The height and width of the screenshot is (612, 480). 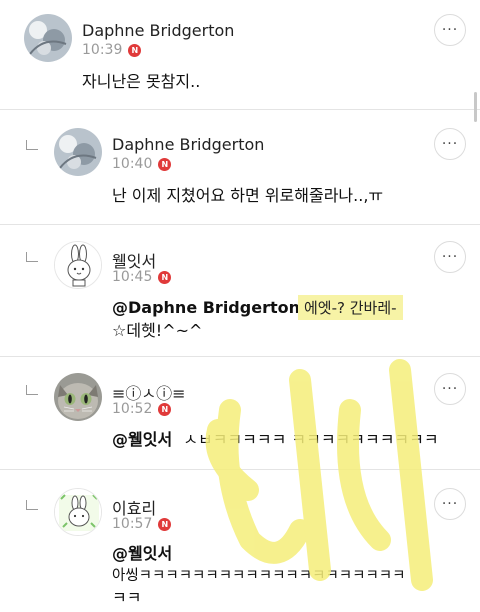 I want to click on comment-body: @웰잇서 ㅅㅂㅋㅋㅋㅋㅋ ㅋㅋㅋㅋㅋㅋㅋㅋㅋㅋ, so click(x=275, y=440).